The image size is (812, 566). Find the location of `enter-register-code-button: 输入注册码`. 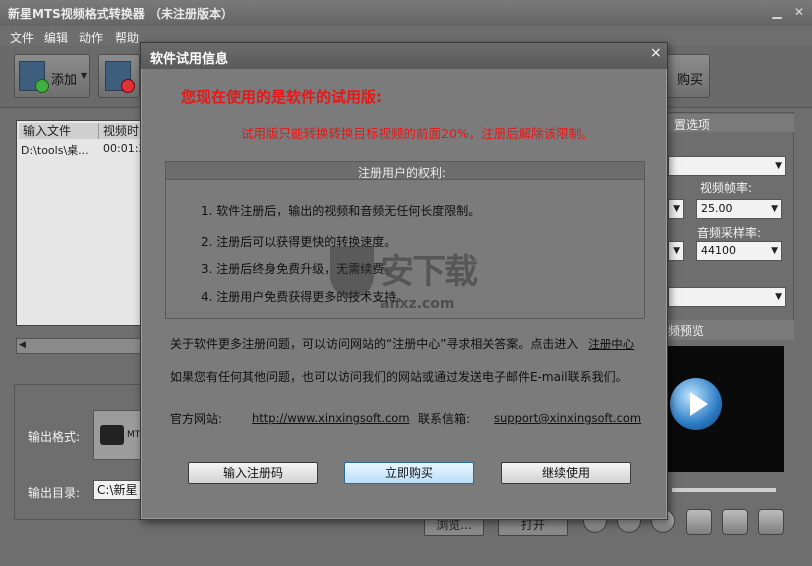

enter-register-code-button: 输入注册码 is located at coordinates (253, 473).